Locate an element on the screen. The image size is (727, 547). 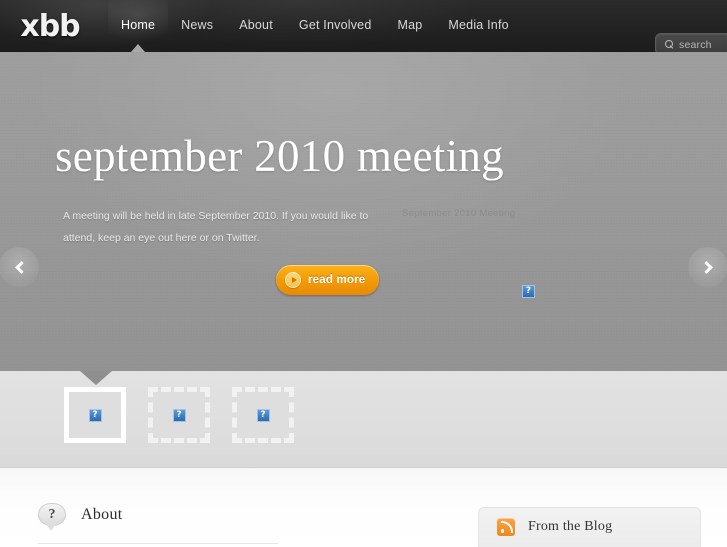
nav-item-label: About is located at coordinates (256, 25).